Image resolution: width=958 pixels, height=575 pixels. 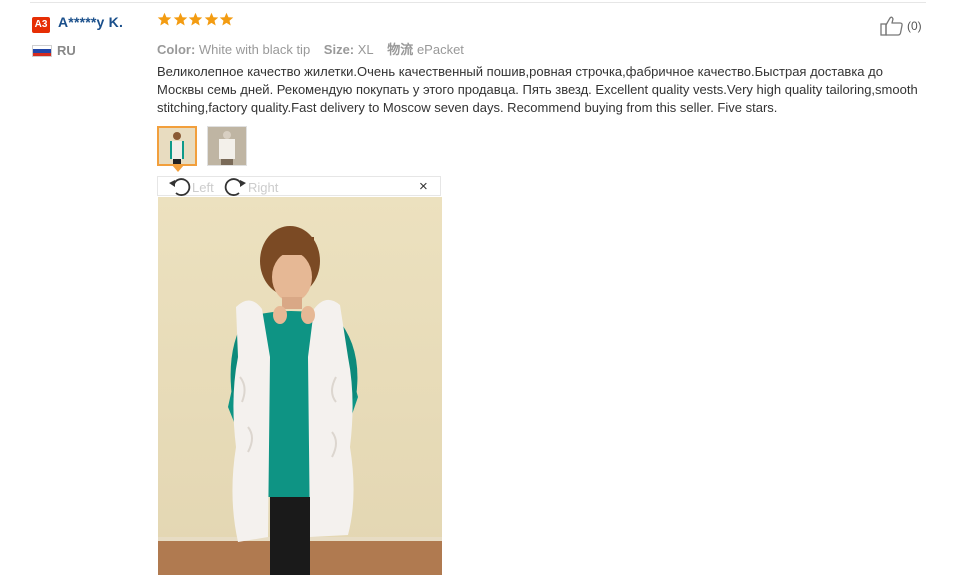 I want to click on color-label: Color:, so click(x=176, y=49).